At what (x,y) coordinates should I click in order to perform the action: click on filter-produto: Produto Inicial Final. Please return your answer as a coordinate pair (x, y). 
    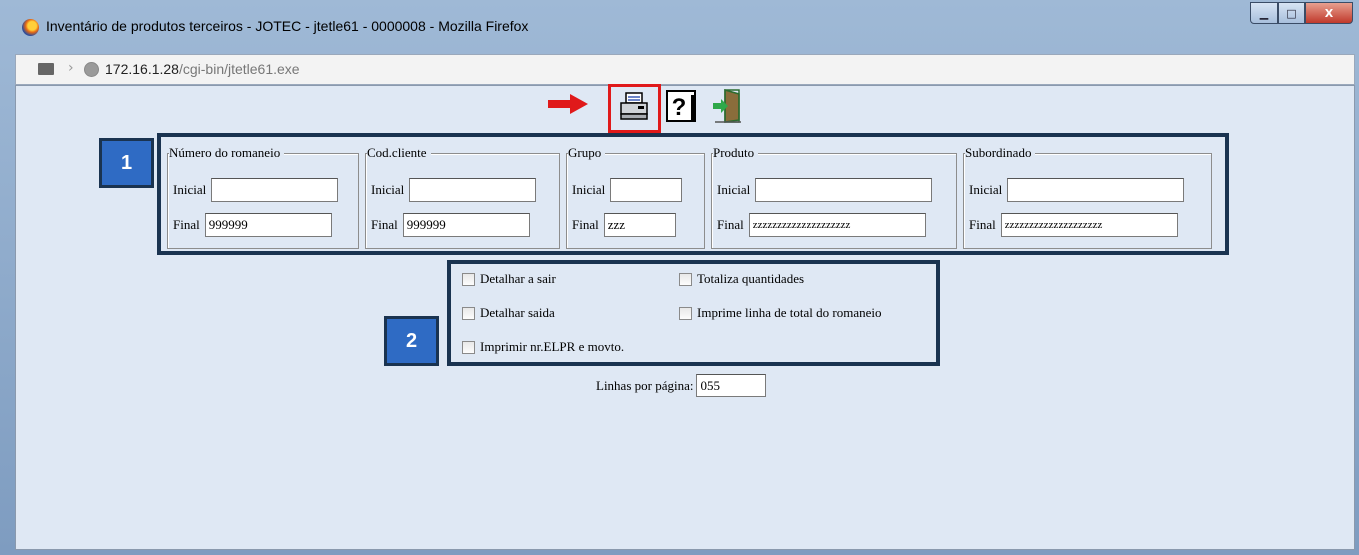
    Looking at the image, I should click on (834, 195).